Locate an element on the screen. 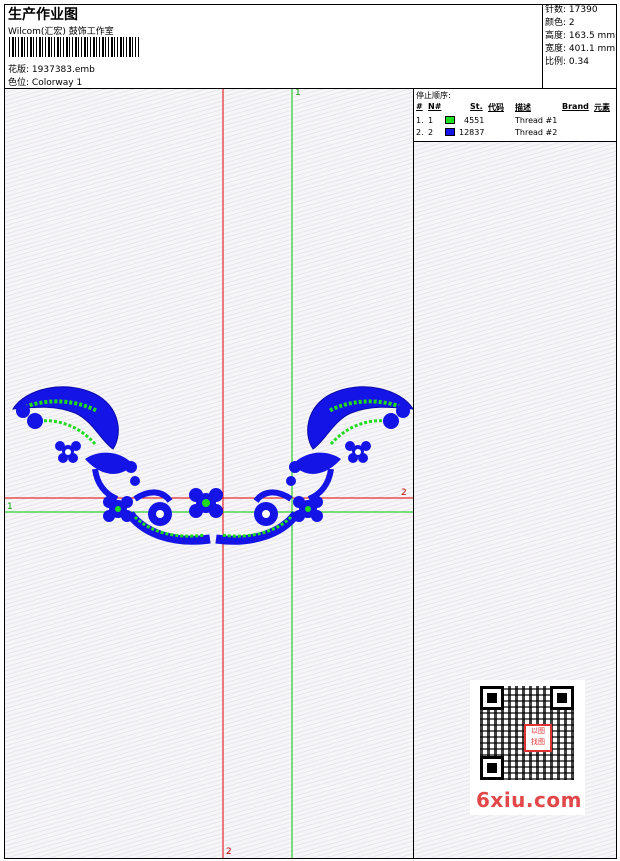 The image size is (620, 861). design-file-label: 花版: is located at coordinates (19, 70).